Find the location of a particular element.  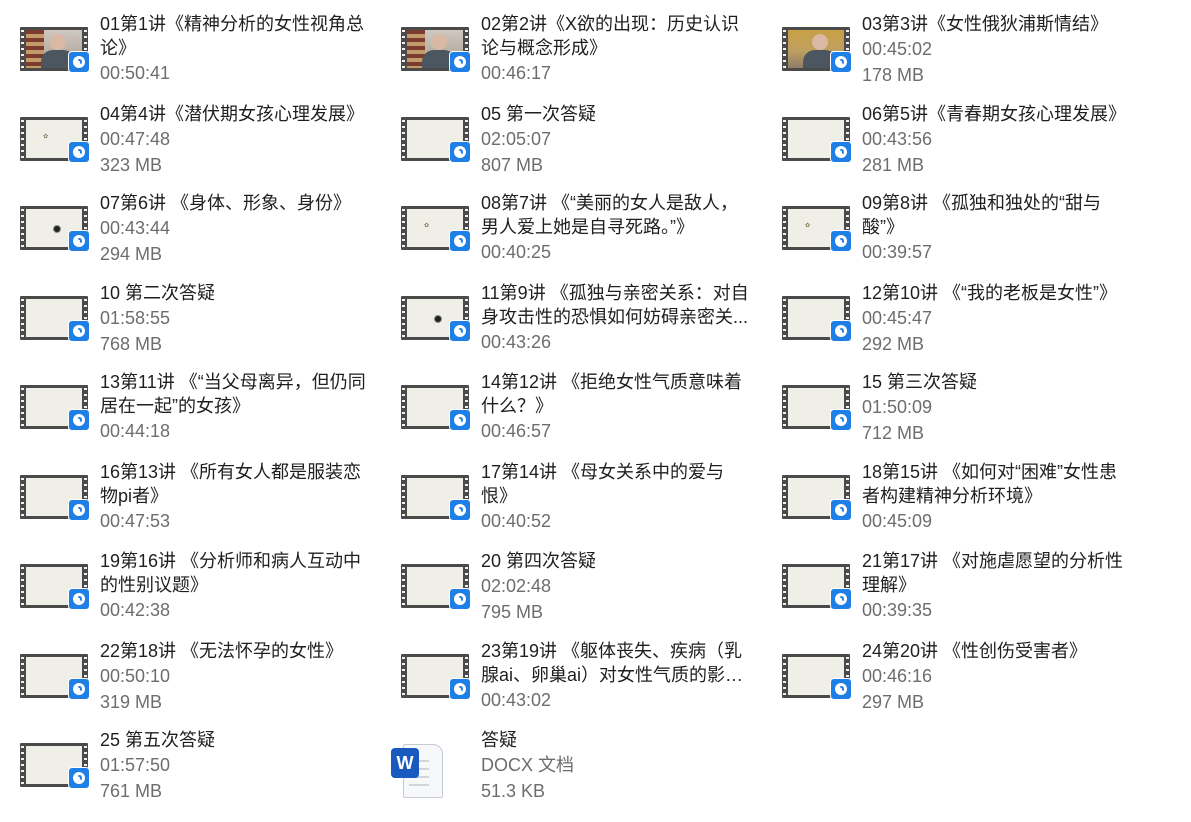

file-info: 17第14讲 《母女关系中的爱与恨》 00:40:52 is located at coordinates (616, 497).